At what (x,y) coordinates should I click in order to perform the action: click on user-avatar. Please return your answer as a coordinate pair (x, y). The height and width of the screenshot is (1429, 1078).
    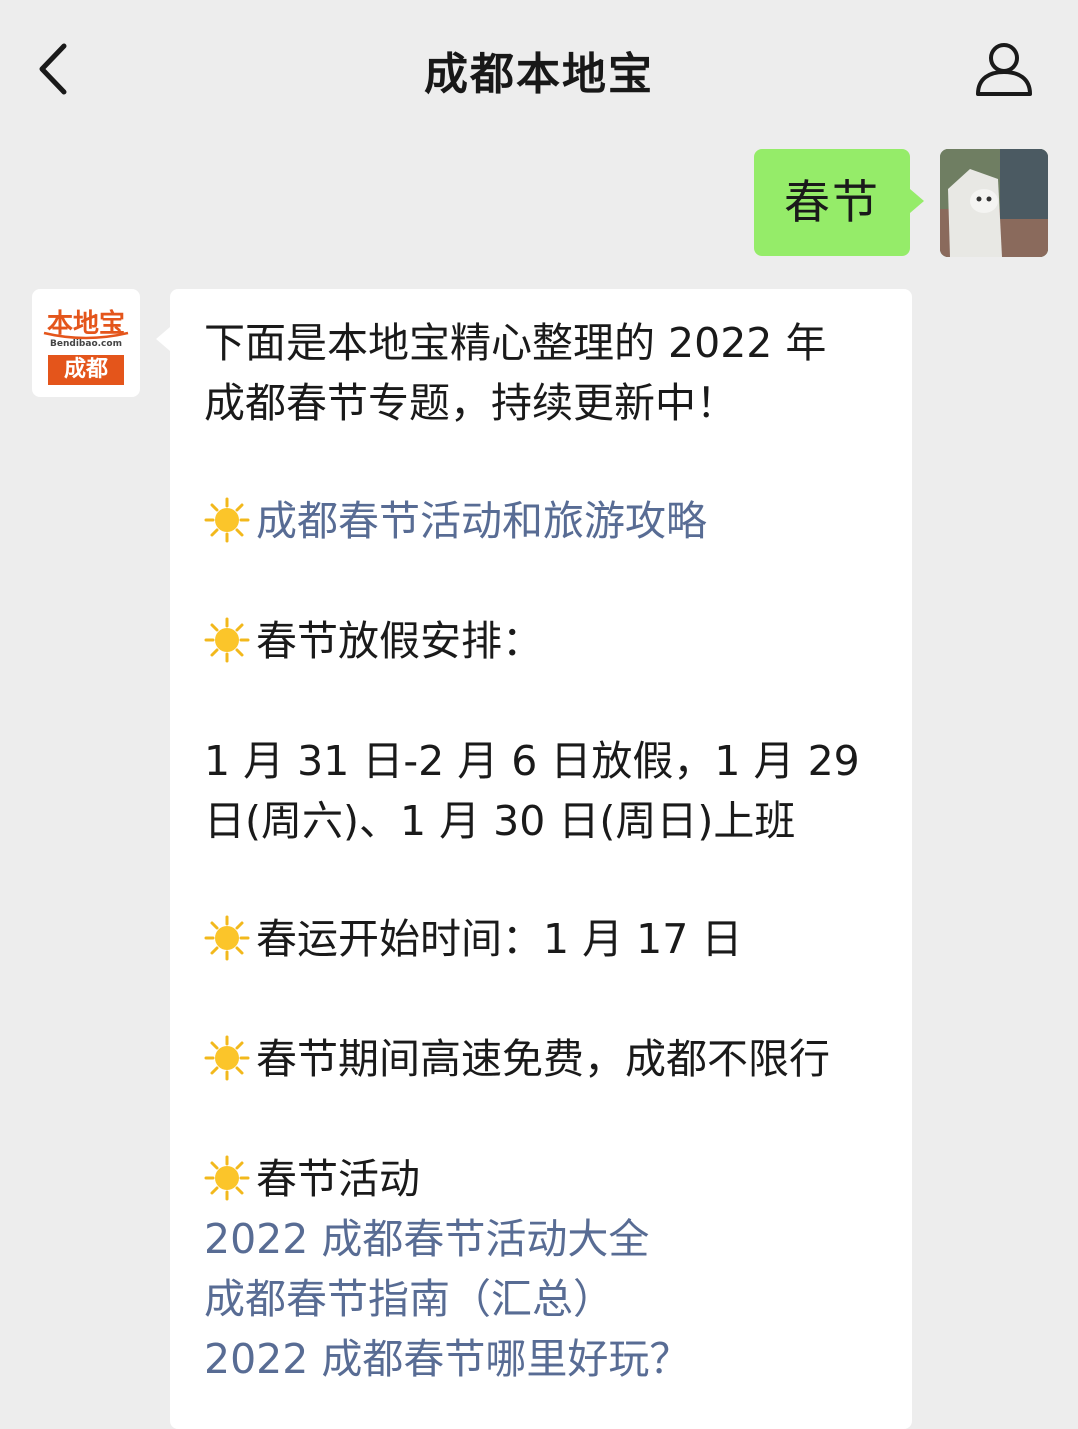
    Looking at the image, I should click on (994, 203).